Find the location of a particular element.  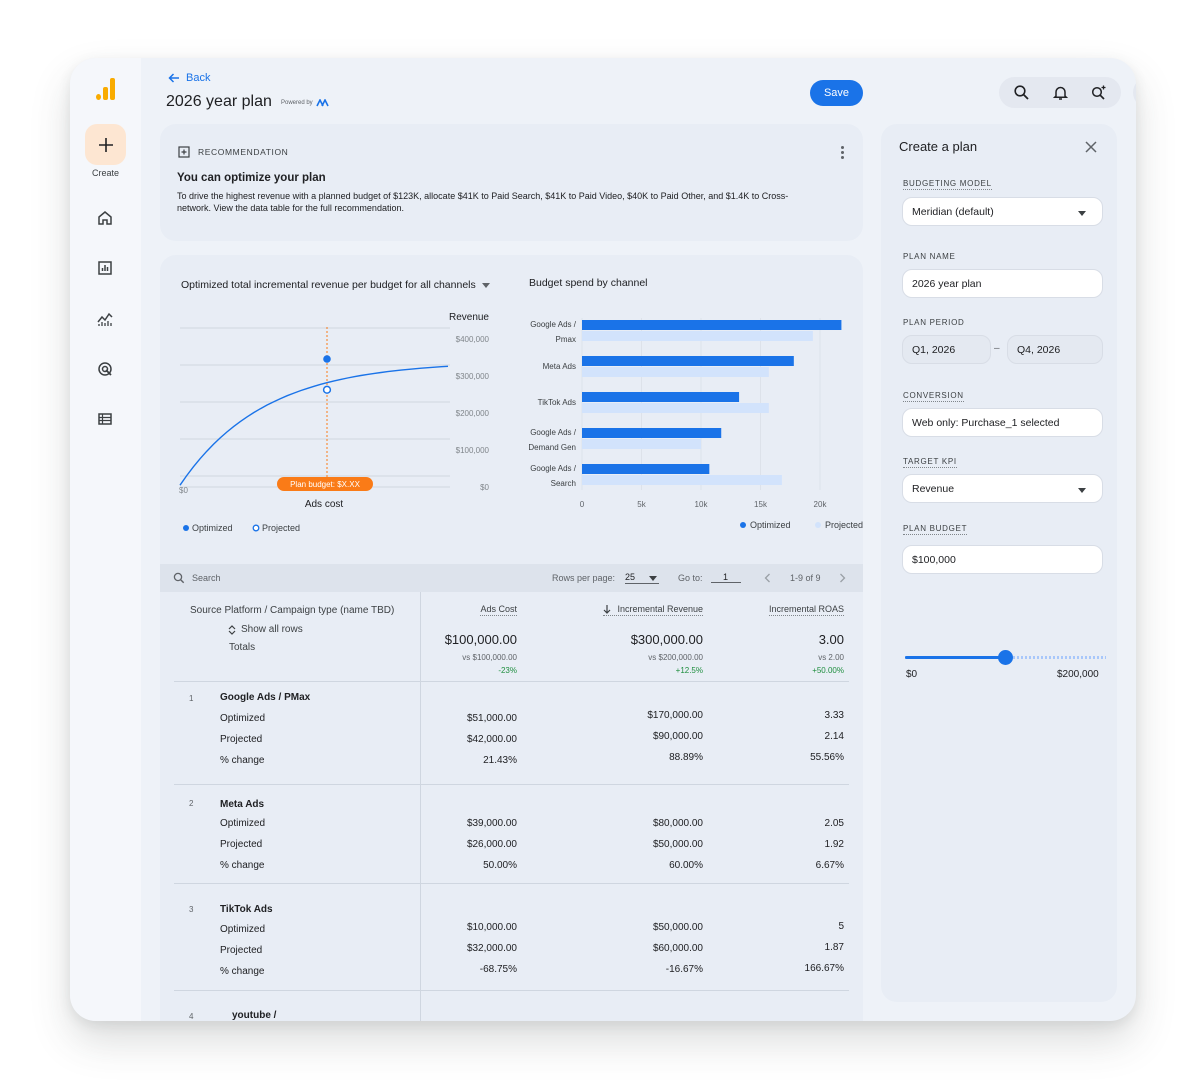

target-kpi-value: Revenue is located at coordinates (933, 489).